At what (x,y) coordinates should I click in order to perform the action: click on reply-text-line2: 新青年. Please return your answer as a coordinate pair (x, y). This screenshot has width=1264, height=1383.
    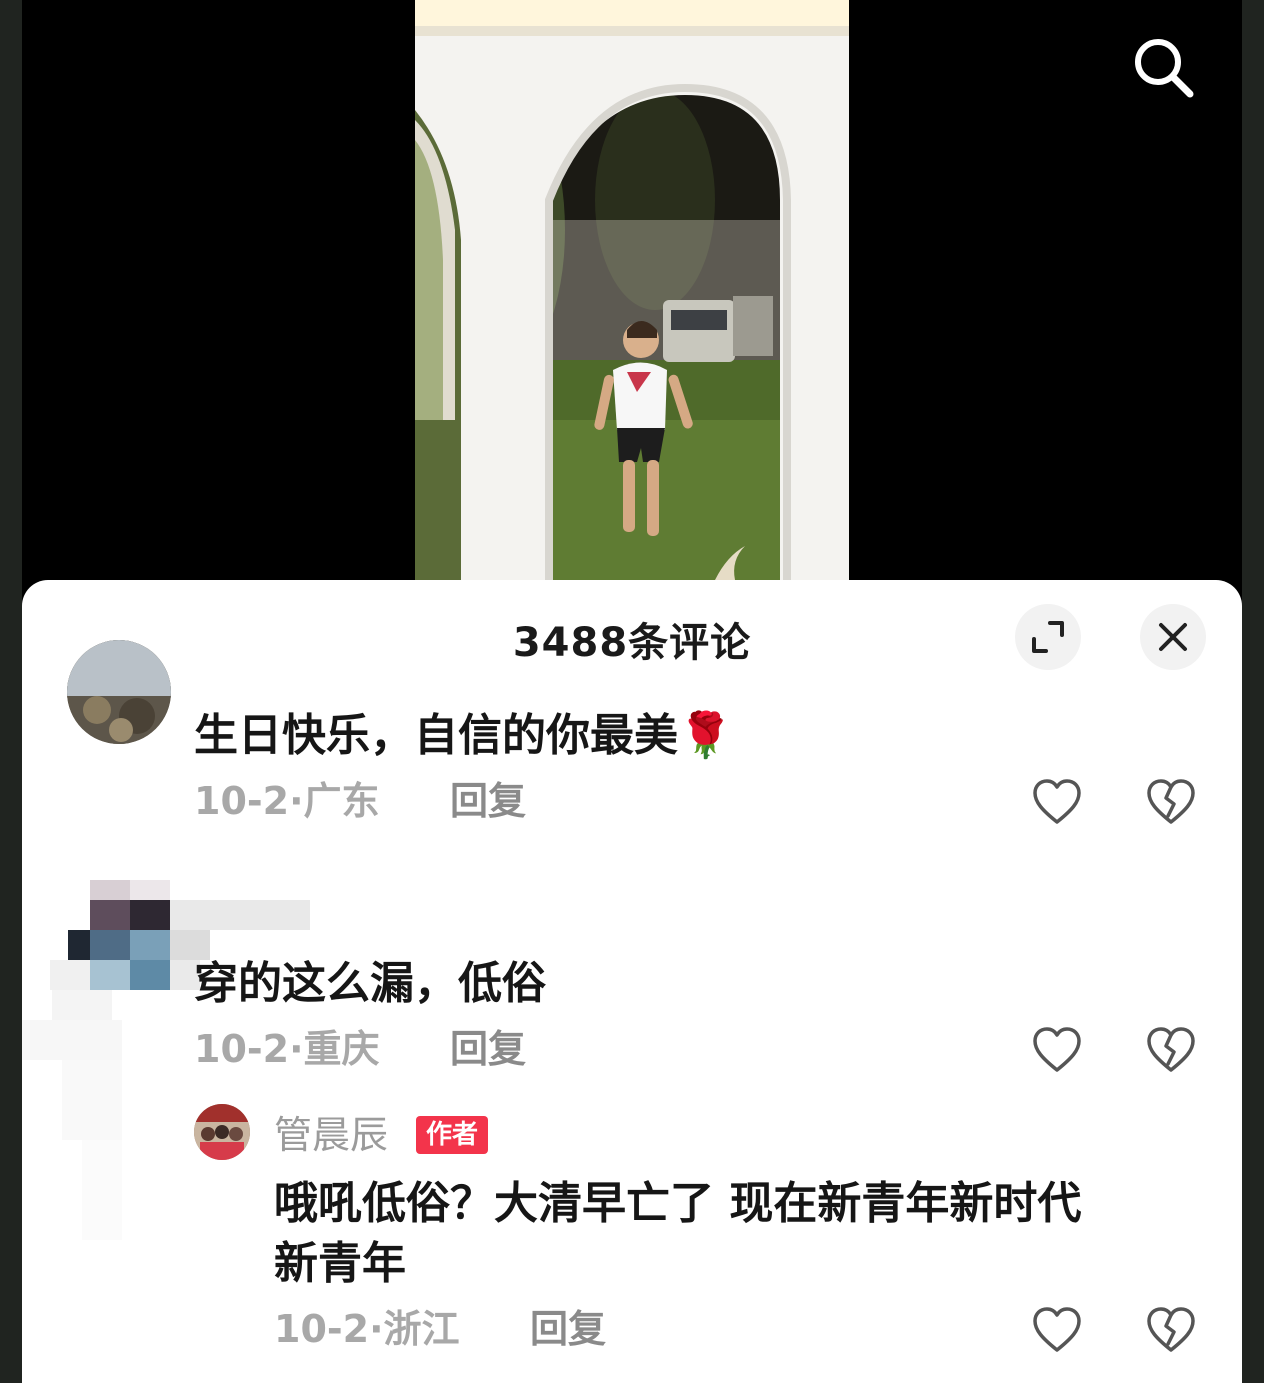
    Looking at the image, I should click on (340, 1263).